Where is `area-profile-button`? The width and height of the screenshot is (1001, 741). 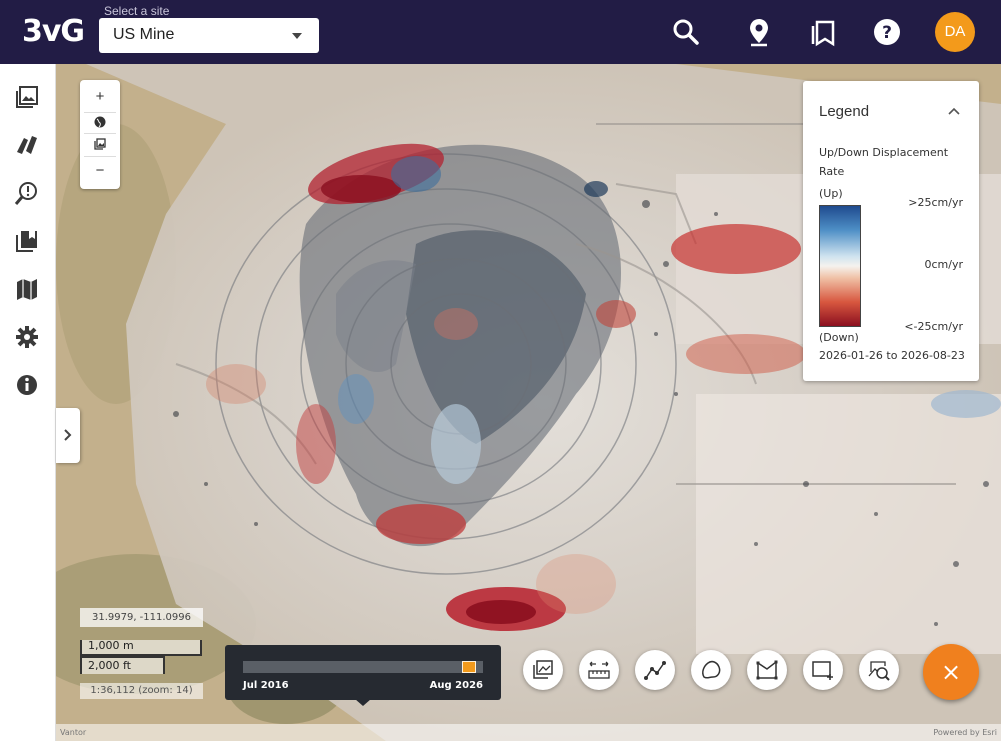 area-profile-button is located at coordinates (767, 670).